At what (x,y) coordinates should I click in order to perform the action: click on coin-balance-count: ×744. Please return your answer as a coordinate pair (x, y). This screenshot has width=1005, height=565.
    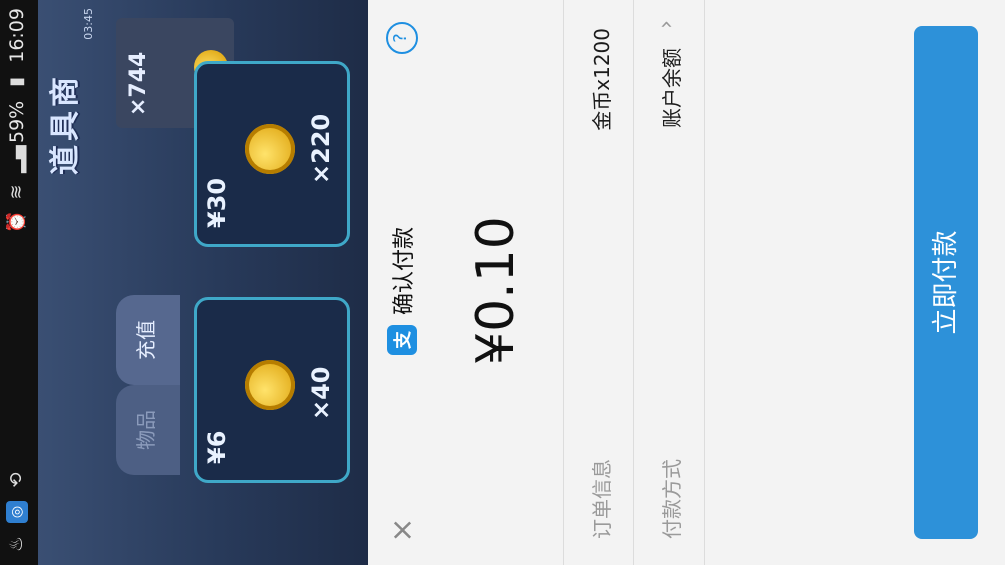
    Looking at the image, I should click on (138, 83).